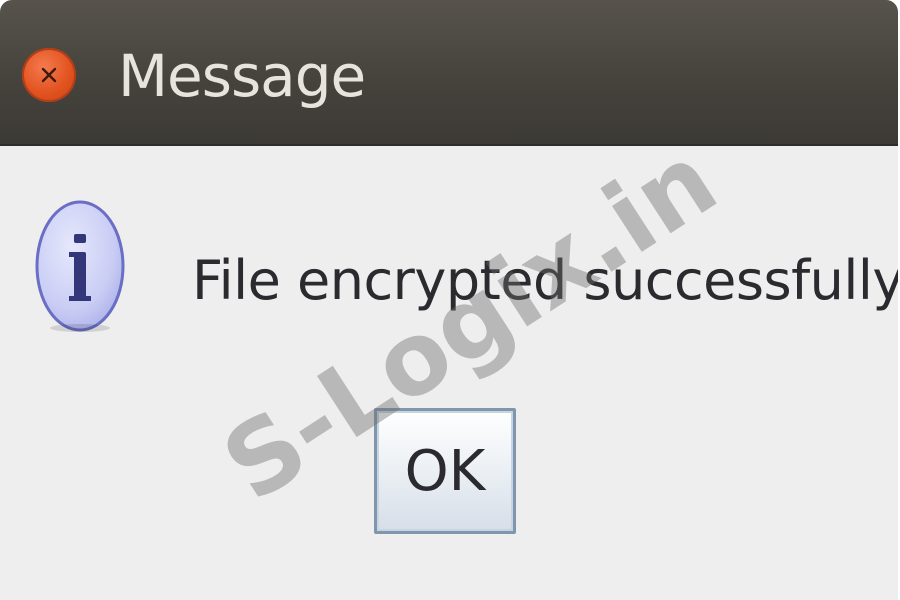 The height and width of the screenshot is (600, 900). Describe the element at coordinates (242, 76) in the screenshot. I see `window-title: Message` at that location.